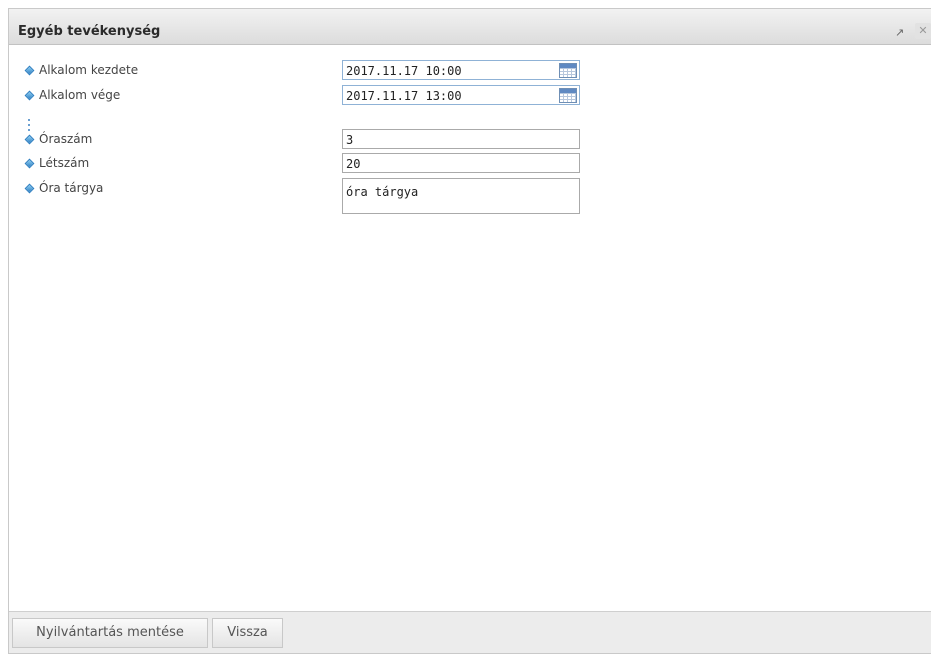  I want to click on field-row-alkalom-vege: Alkalom vége 2017.11.17 13:00, so click(323, 95).